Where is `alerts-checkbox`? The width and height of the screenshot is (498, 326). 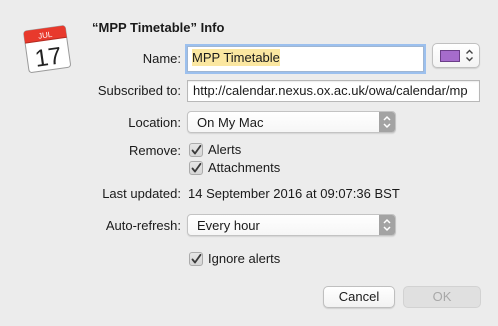 alerts-checkbox is located at coordinates (196, 150).